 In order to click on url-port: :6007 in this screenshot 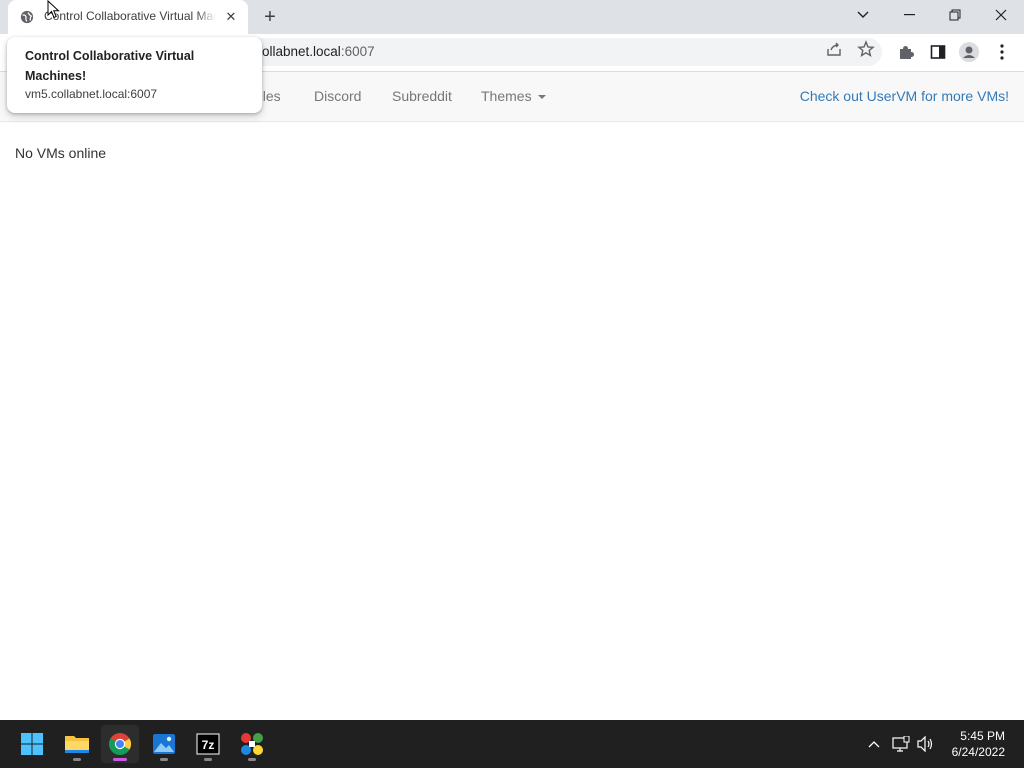, I will do `click(357, 51)`.